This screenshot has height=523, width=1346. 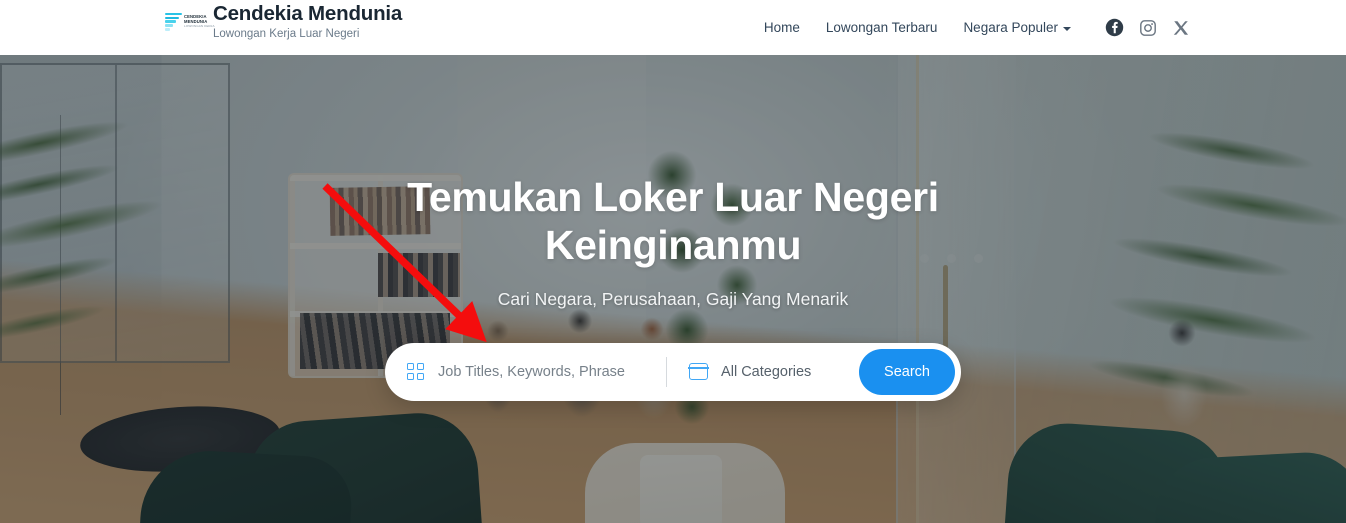 I want to click on search-bar: All Categories Search, so click(x=673, y=371).